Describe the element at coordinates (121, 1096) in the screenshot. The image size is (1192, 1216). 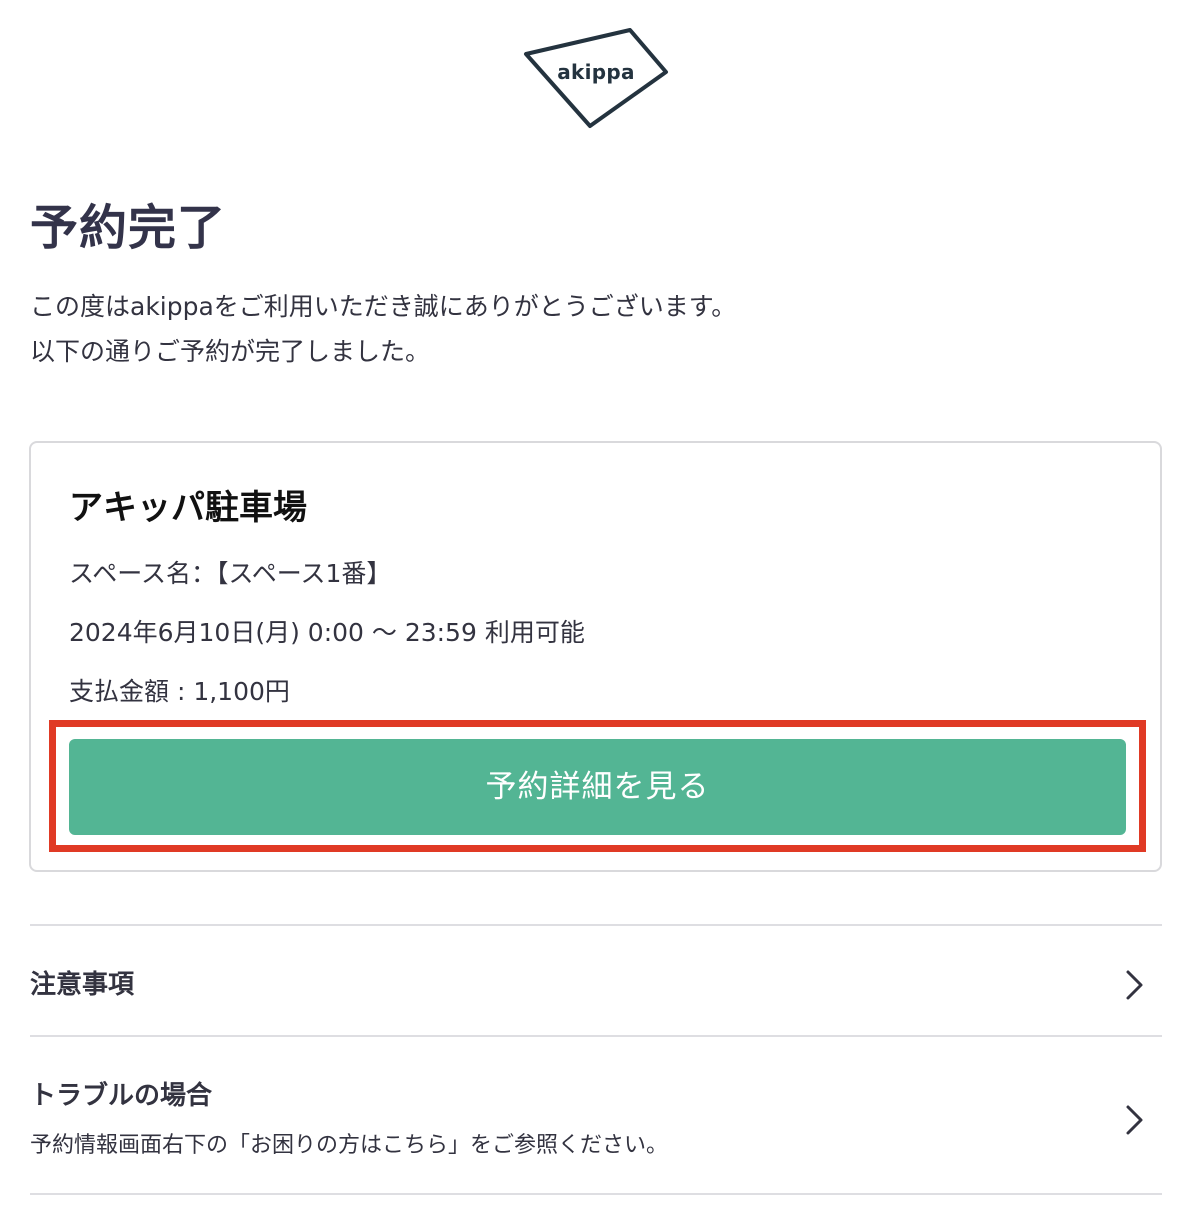
I see `trouble-title: トラブルの場合` at that location.